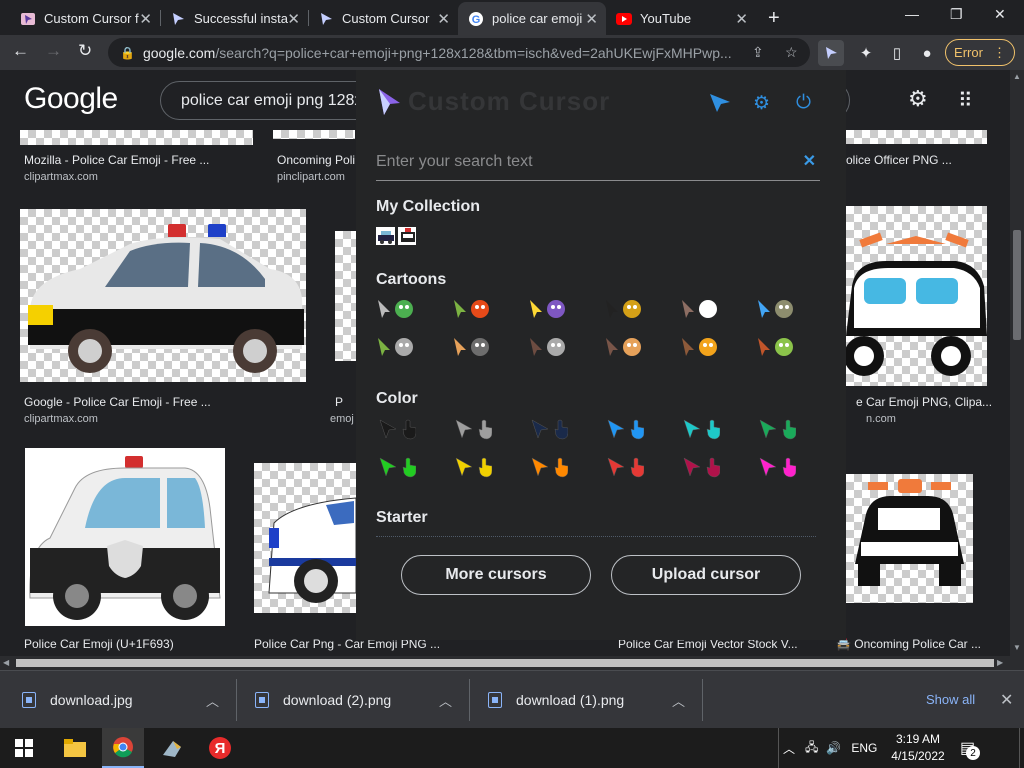  I want to click on close-downloads-icon: ✕, so click(1006, 700).